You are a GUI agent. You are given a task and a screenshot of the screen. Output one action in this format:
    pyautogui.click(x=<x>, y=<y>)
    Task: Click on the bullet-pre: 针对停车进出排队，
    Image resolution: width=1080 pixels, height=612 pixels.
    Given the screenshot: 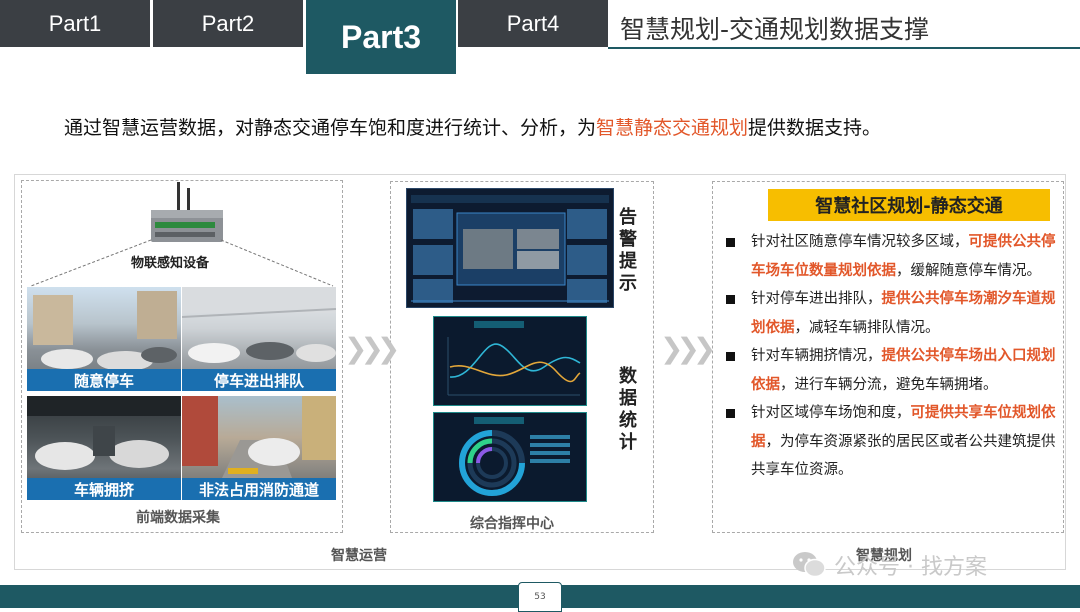 What is the action you would take?
    pyautogui.click(x=816, y=299)
    